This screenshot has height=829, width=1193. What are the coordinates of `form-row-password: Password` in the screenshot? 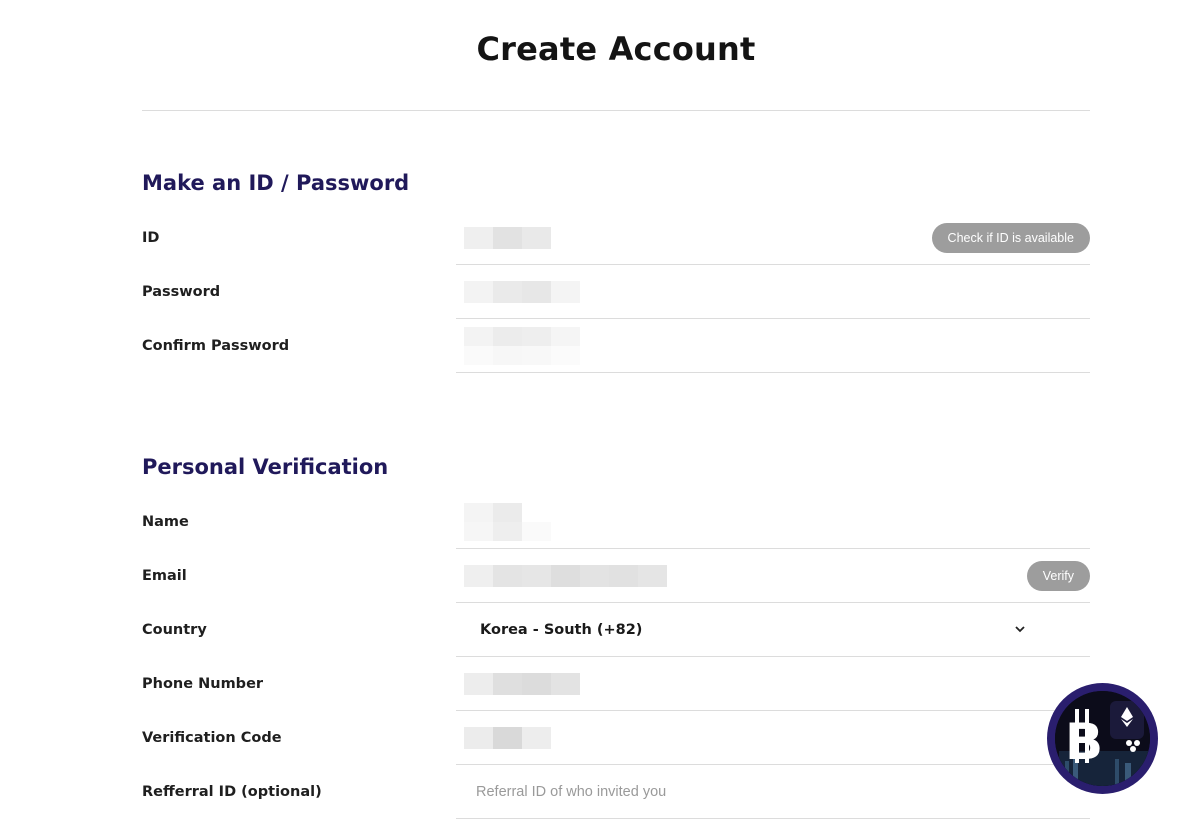 It's located at (616, 292).